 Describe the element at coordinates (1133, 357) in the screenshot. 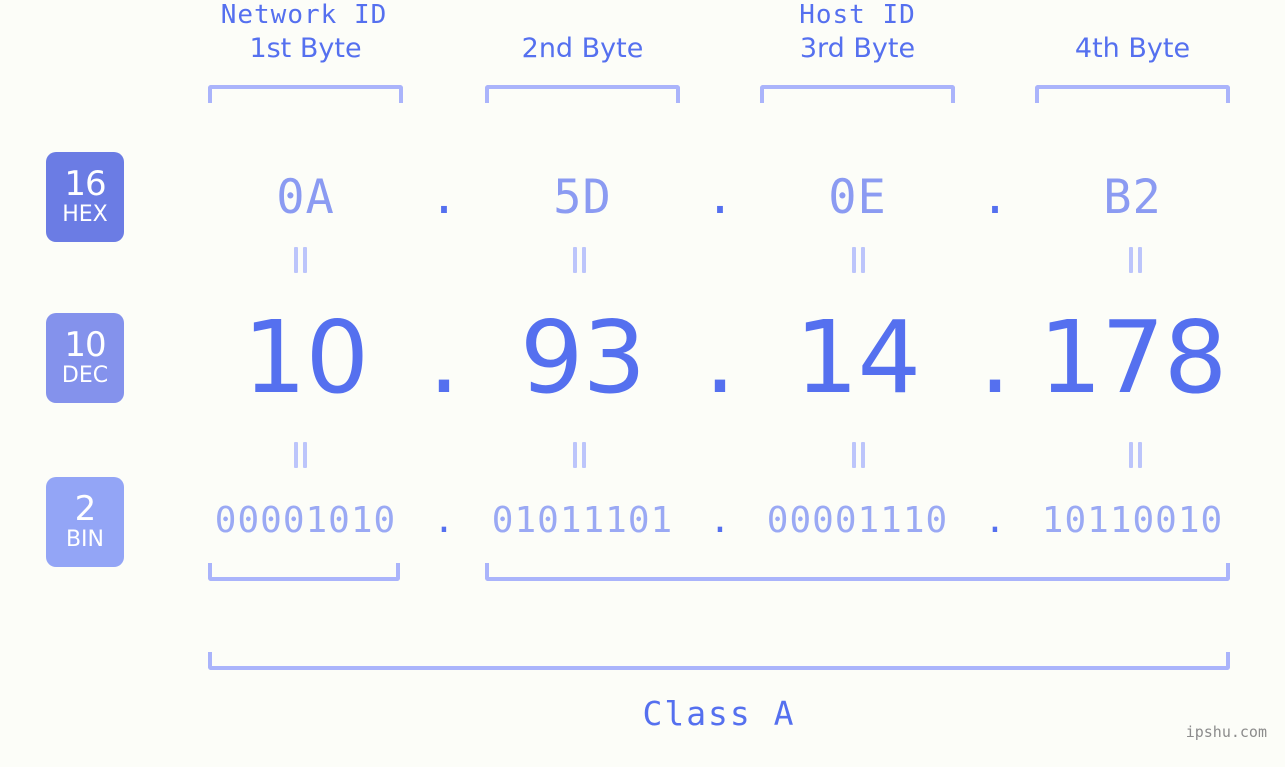

I see `dec-byte-4: 178` at that location.